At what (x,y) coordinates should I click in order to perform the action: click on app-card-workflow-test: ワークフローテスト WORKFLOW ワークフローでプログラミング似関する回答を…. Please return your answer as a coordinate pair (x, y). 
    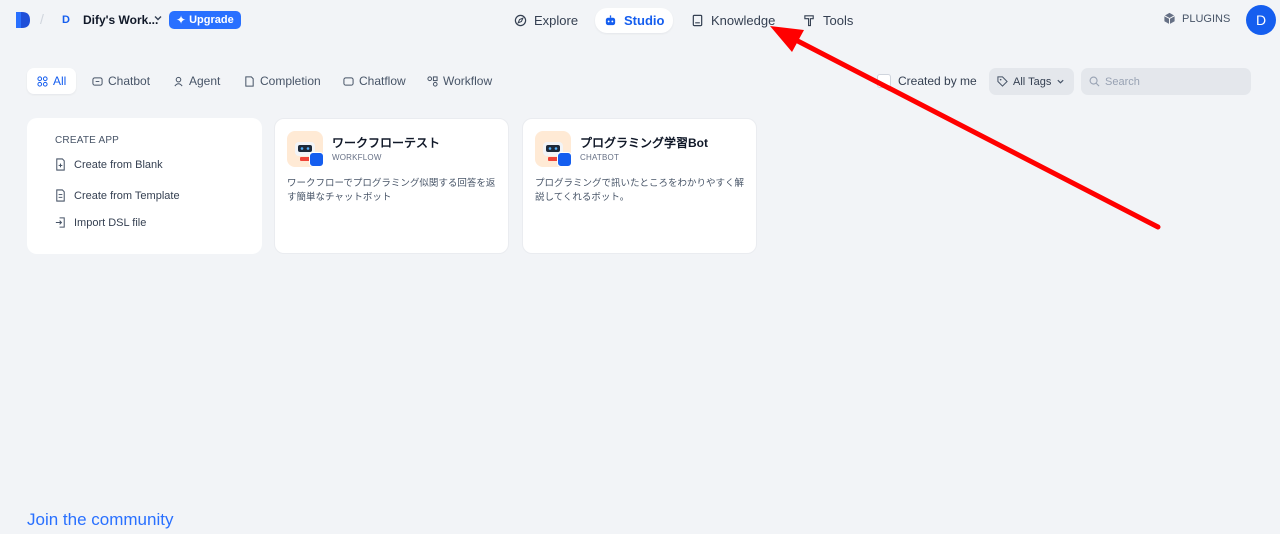
    Looking at the image, I should click on (391, 186).